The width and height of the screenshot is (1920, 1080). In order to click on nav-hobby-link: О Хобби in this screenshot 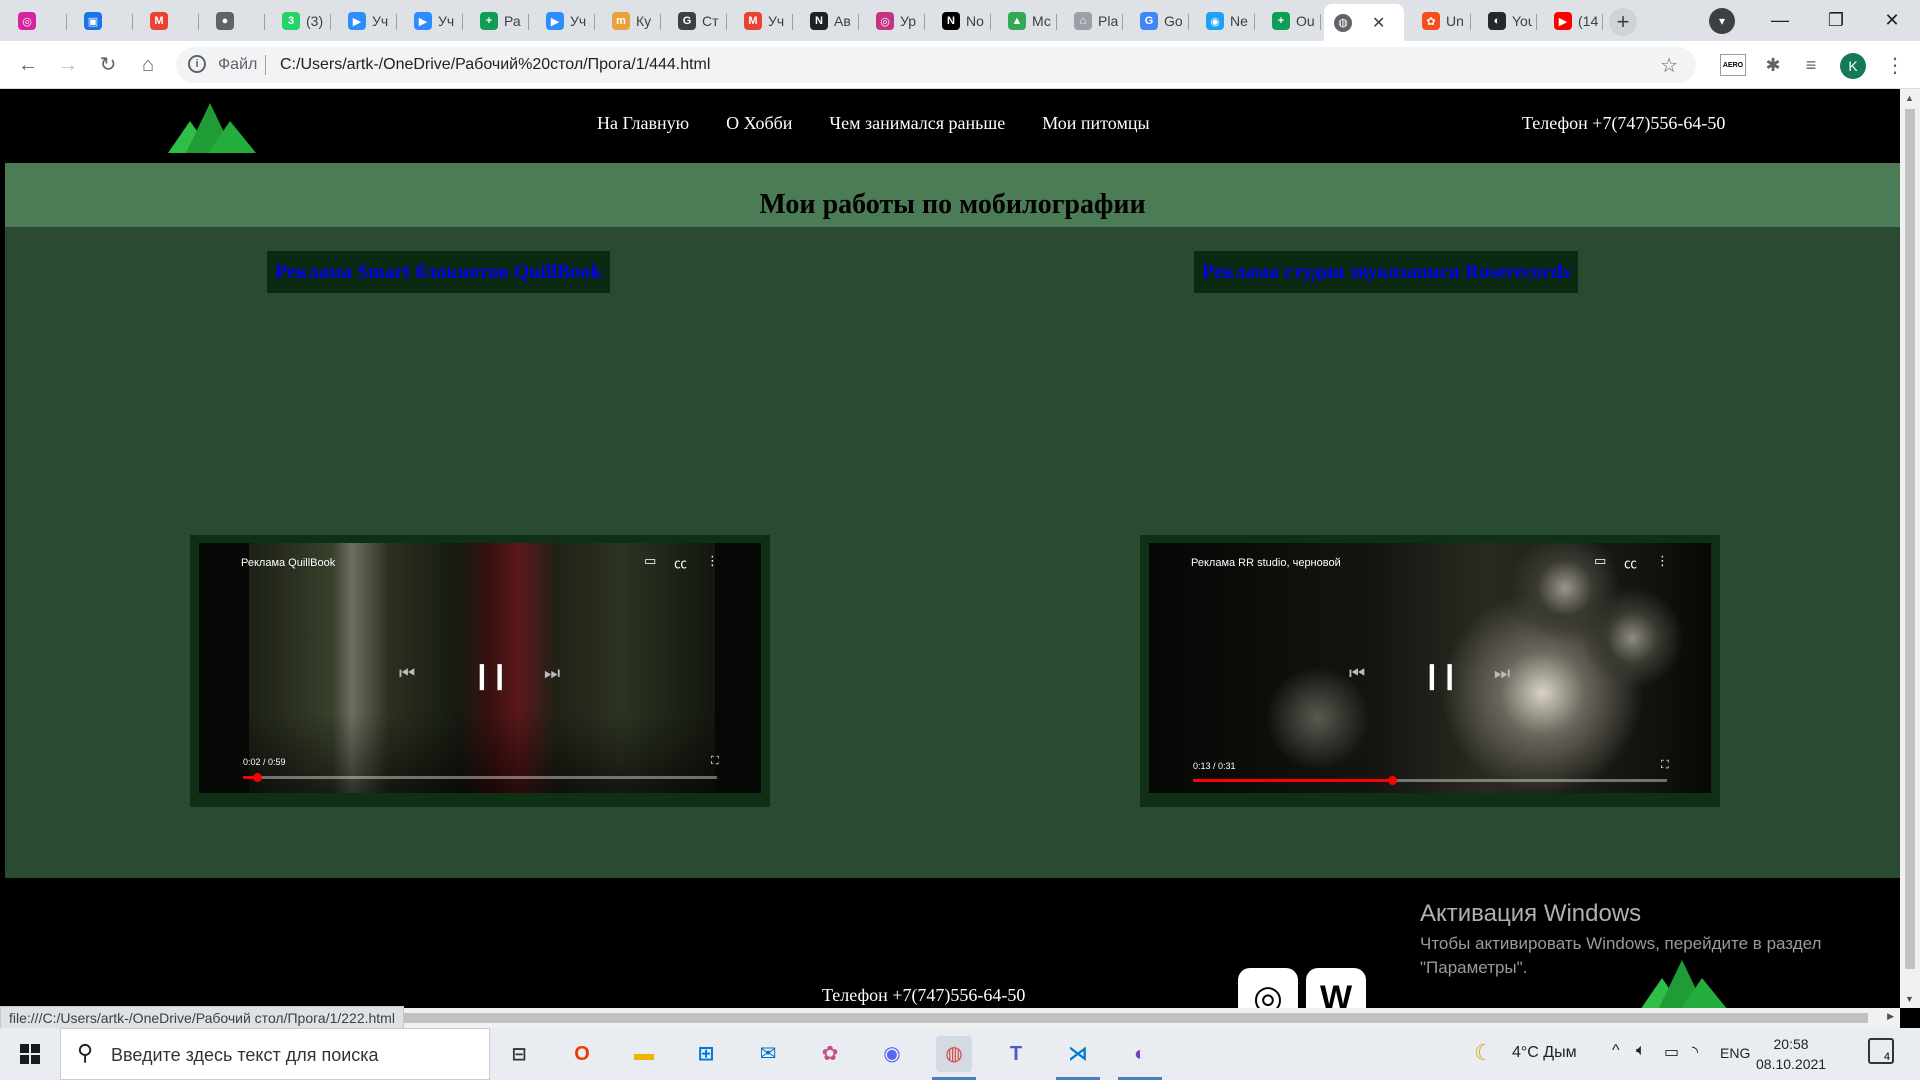, I will do `click(759, 123)`.